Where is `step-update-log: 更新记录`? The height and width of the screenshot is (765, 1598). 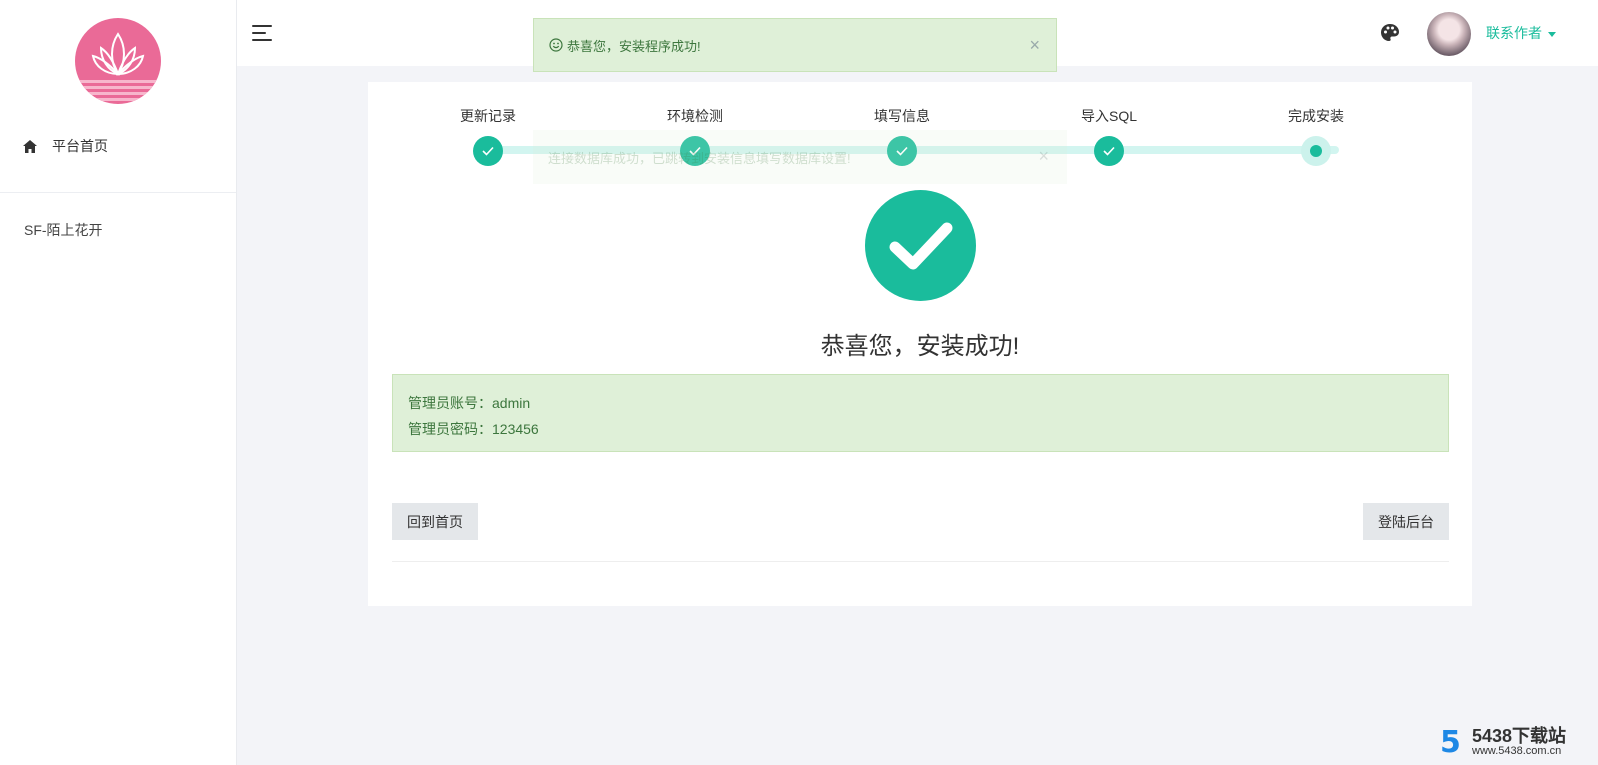
step-update-log: 更新记录 is located at coordinates (488, 136).